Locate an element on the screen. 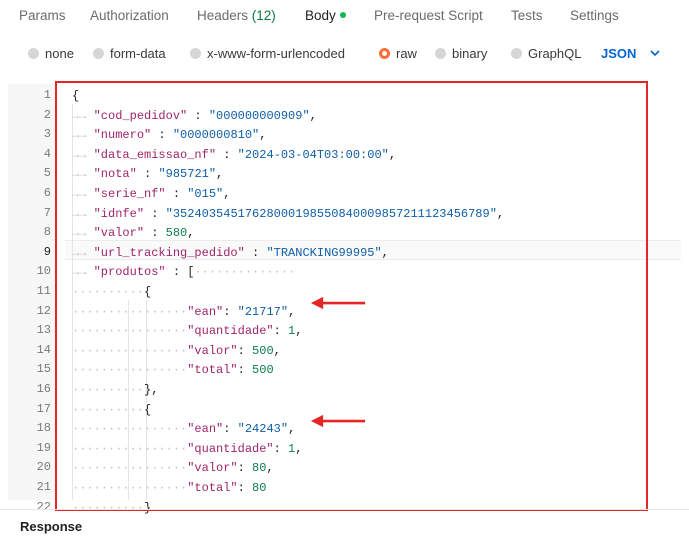  tab-authorization: Authorization is located at coordinates (129, 15).